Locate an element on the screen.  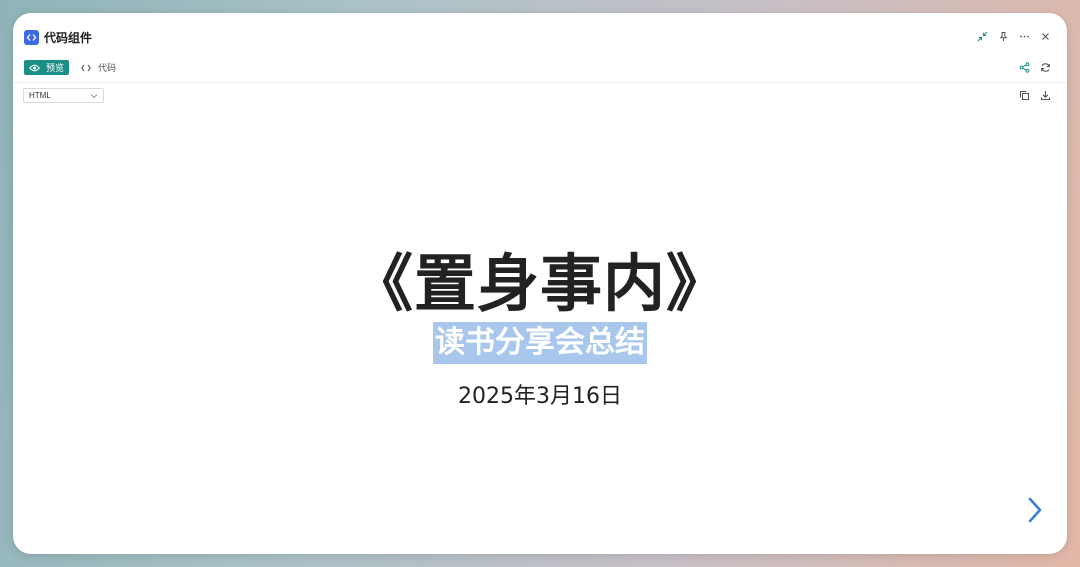
close-icon is located at coordinates (1045, 36).